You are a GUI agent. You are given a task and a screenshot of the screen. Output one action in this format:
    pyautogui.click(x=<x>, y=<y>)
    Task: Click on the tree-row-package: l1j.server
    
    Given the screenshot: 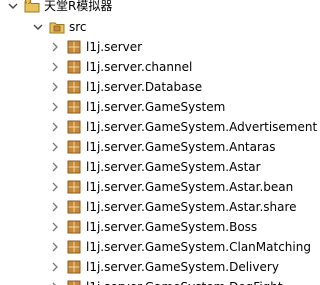 What is the action you would take?
    pyautogui.click(x=96, y=47)
    